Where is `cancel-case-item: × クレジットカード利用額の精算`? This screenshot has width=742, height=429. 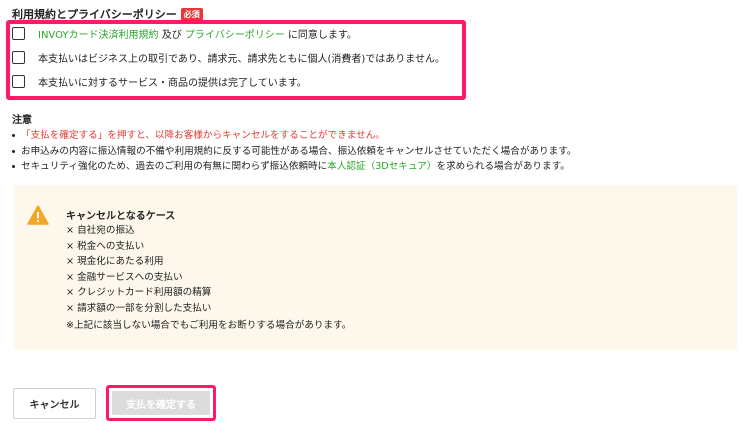 cancel-case-item: × クレジットカード利用額の精算 is located at coordinates (139, 292).